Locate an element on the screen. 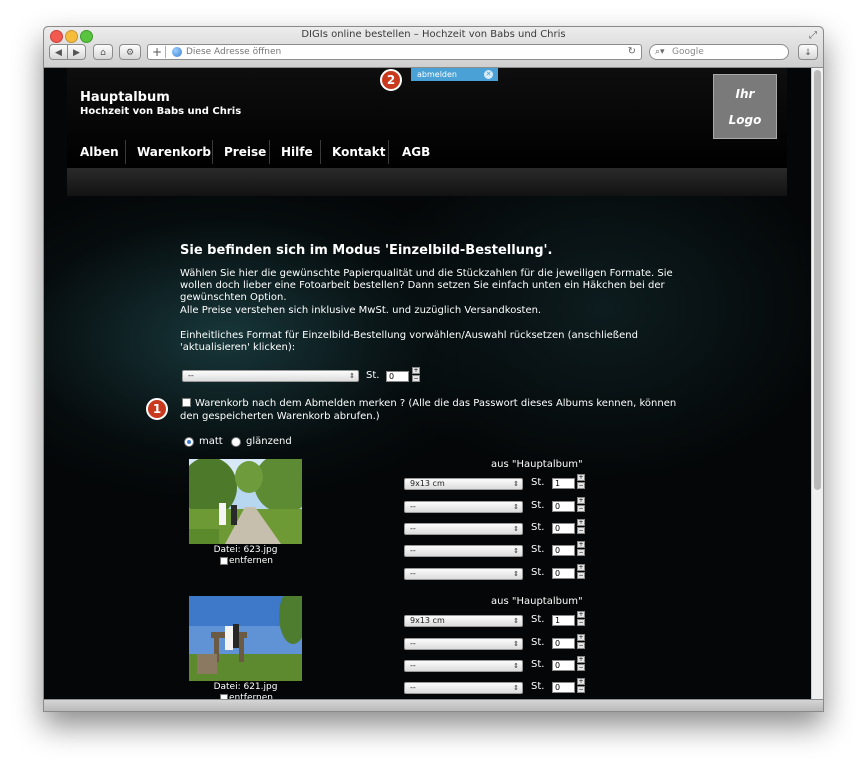  qty-input-623-3: 0 is located at coordinates (563, 528).